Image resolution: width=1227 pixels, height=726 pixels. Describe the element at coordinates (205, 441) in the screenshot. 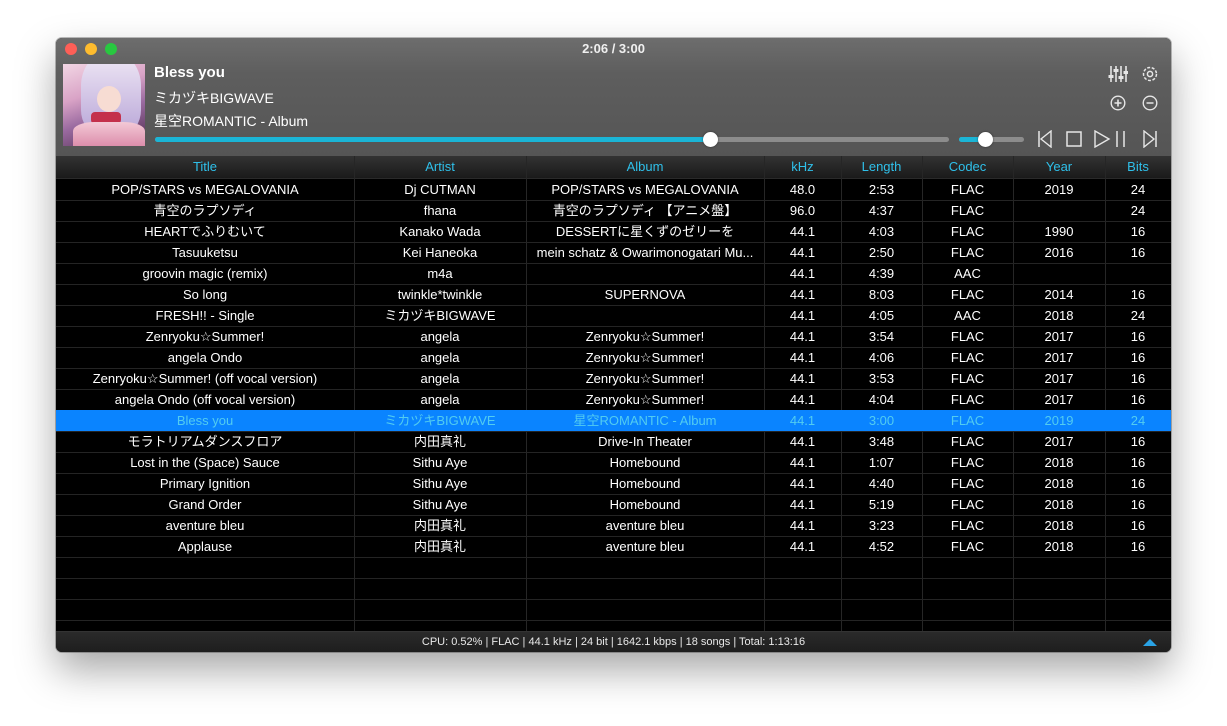

I see `cell-title: モラトリアムダンスフロア` at that location.